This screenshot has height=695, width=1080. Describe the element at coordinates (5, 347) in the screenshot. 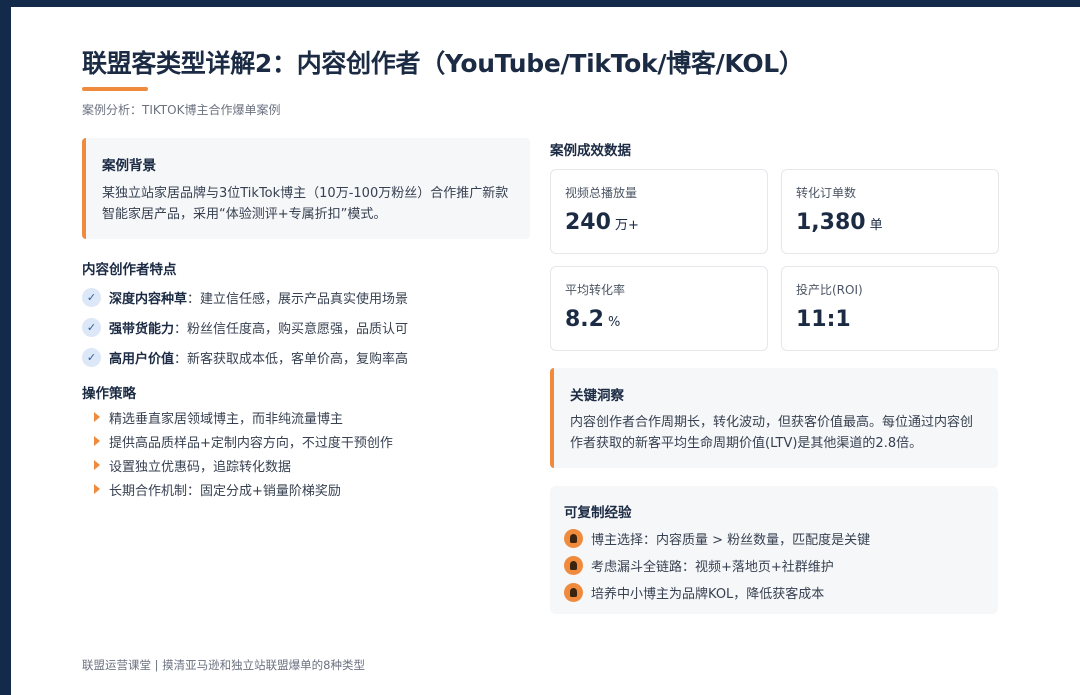

I see `left-frame-bar` at that location.